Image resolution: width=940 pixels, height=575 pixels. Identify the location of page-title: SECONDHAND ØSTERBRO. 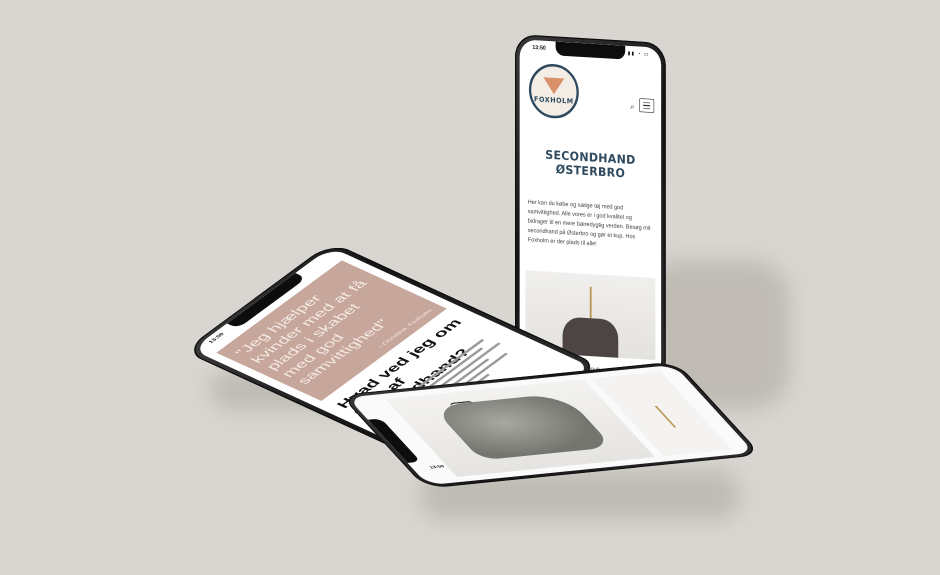
(590, 164).